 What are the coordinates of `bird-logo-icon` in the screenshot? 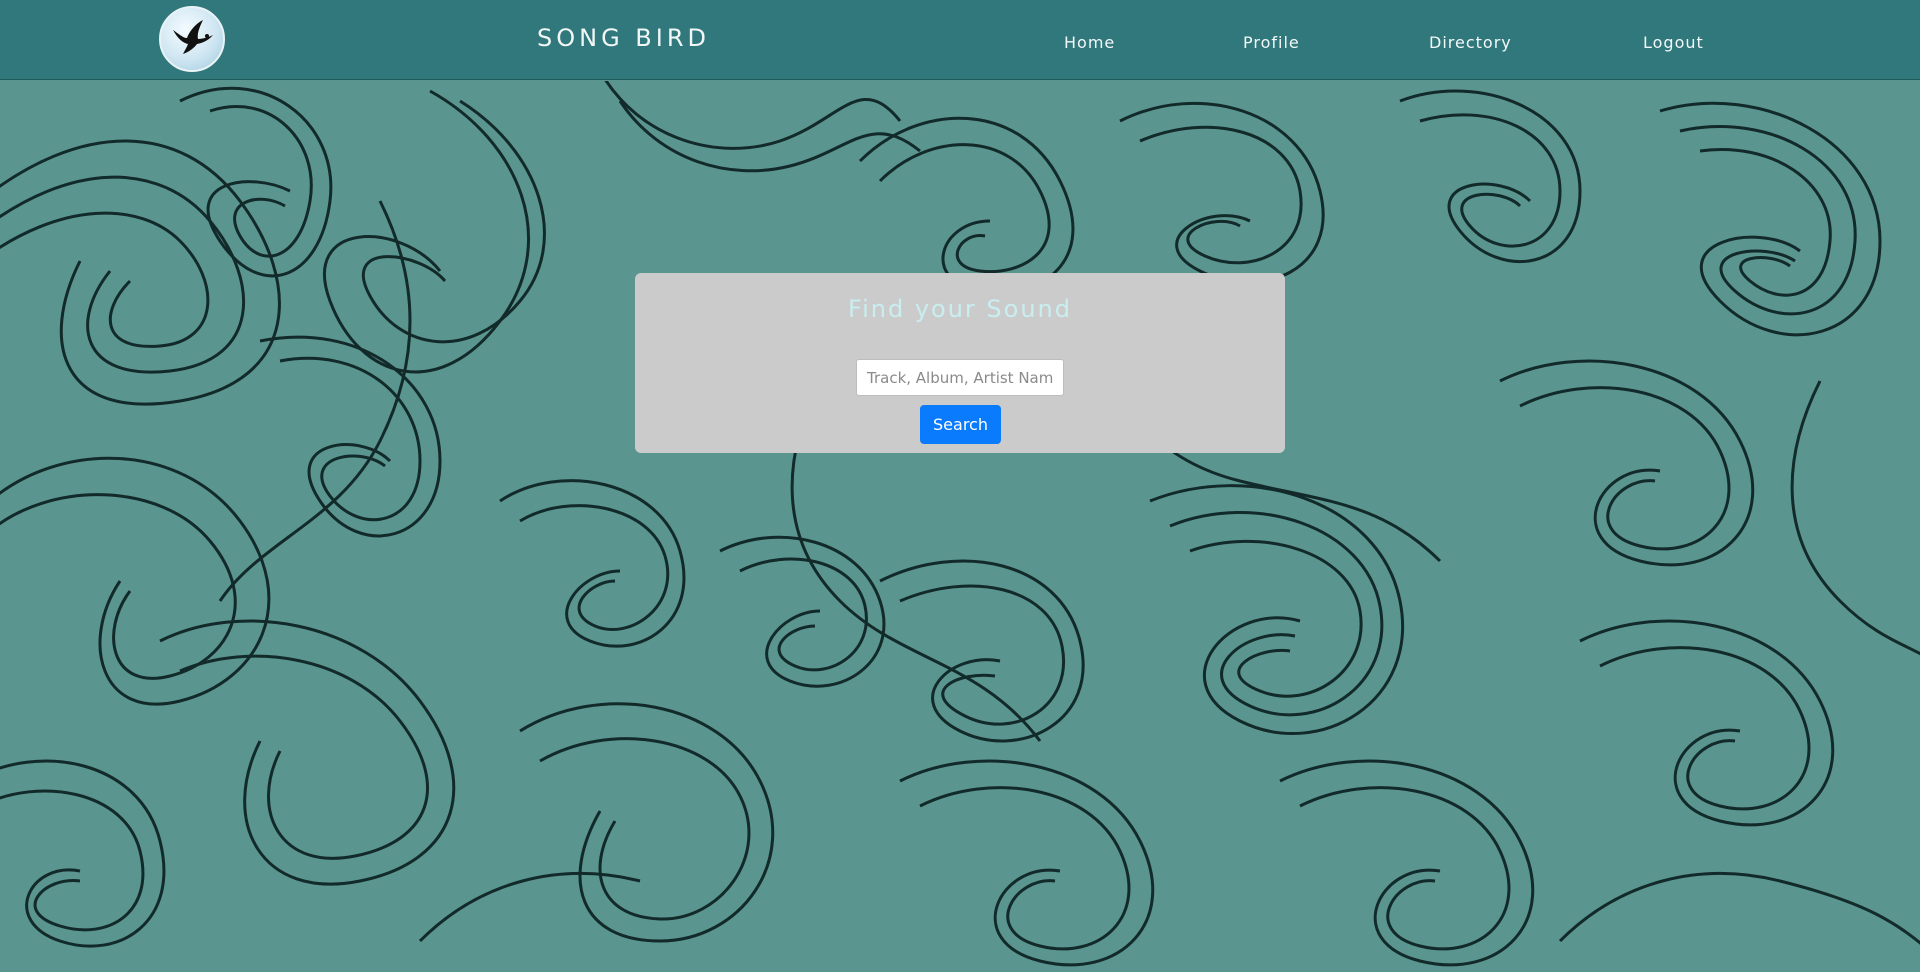 It's located at (192, 39).